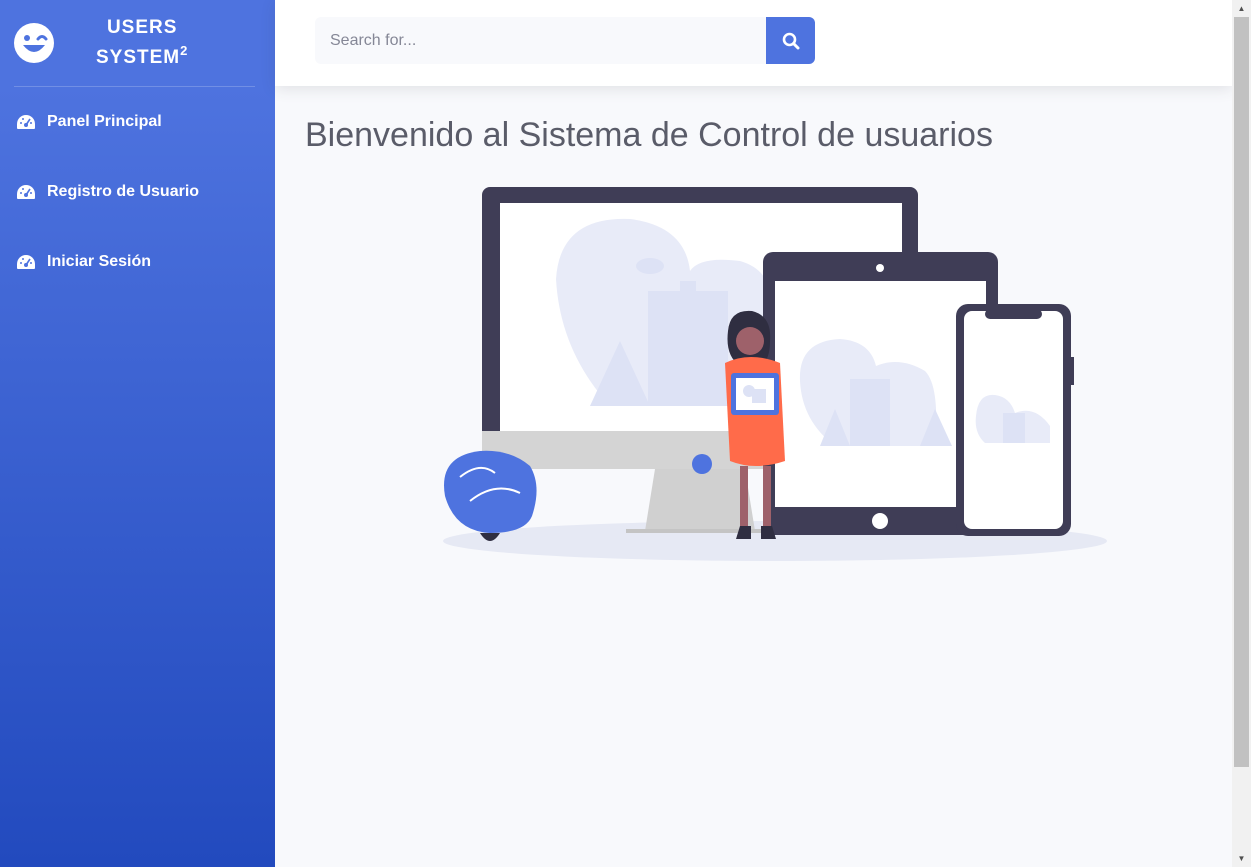 The image size is (1251, 867). I want to click on scrollbar-thumb, so click(1241, 392).